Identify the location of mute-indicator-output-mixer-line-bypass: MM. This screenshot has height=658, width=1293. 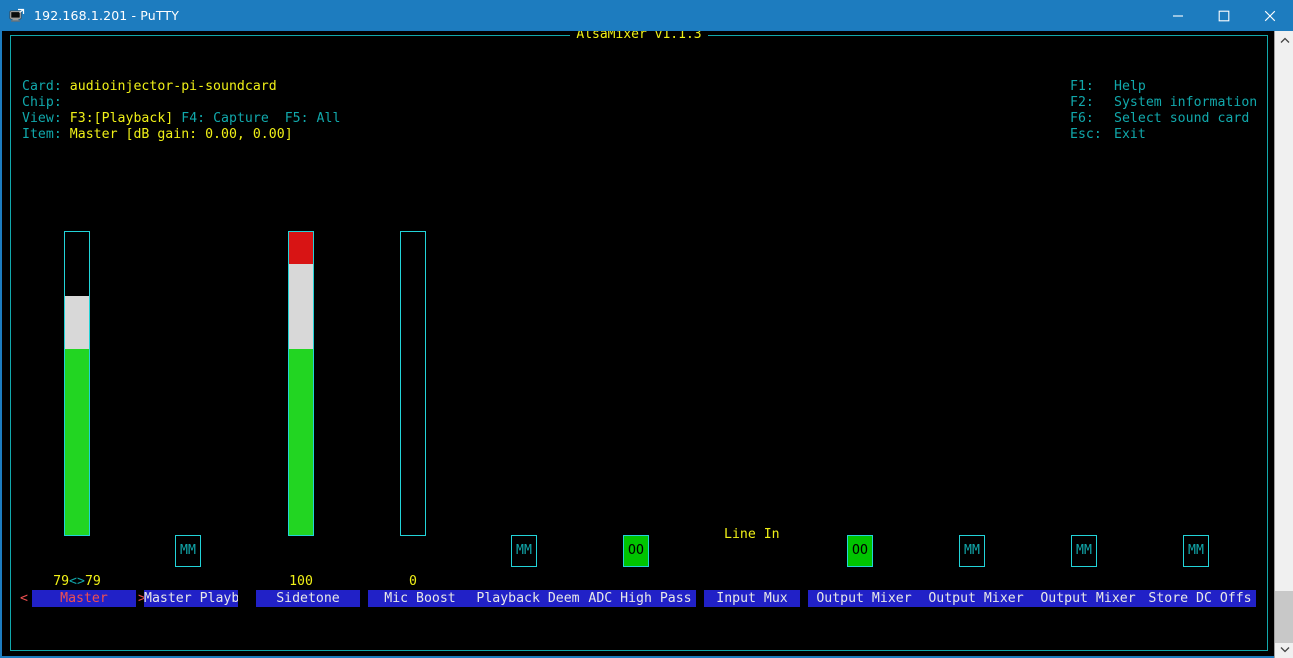
(972, 551).